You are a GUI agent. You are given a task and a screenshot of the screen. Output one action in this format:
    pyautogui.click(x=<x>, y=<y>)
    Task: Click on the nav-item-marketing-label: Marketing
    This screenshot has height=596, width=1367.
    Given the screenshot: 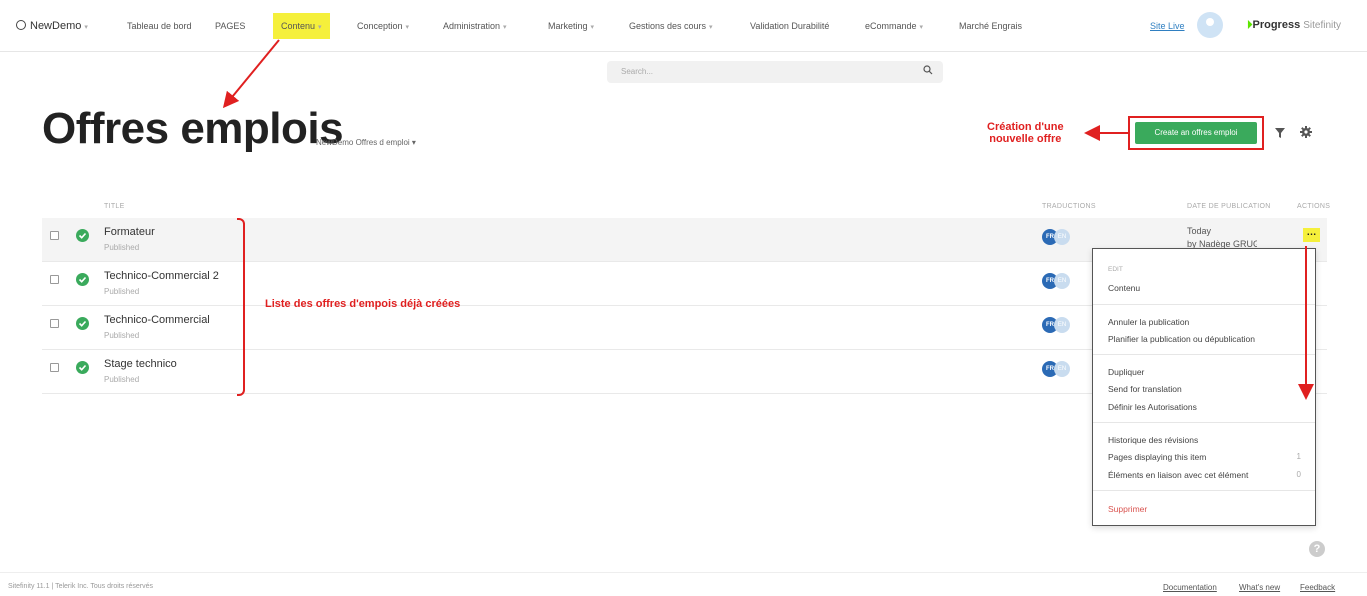 What is the action you would take?
    pyautogui.click(x=568, y=26)
    